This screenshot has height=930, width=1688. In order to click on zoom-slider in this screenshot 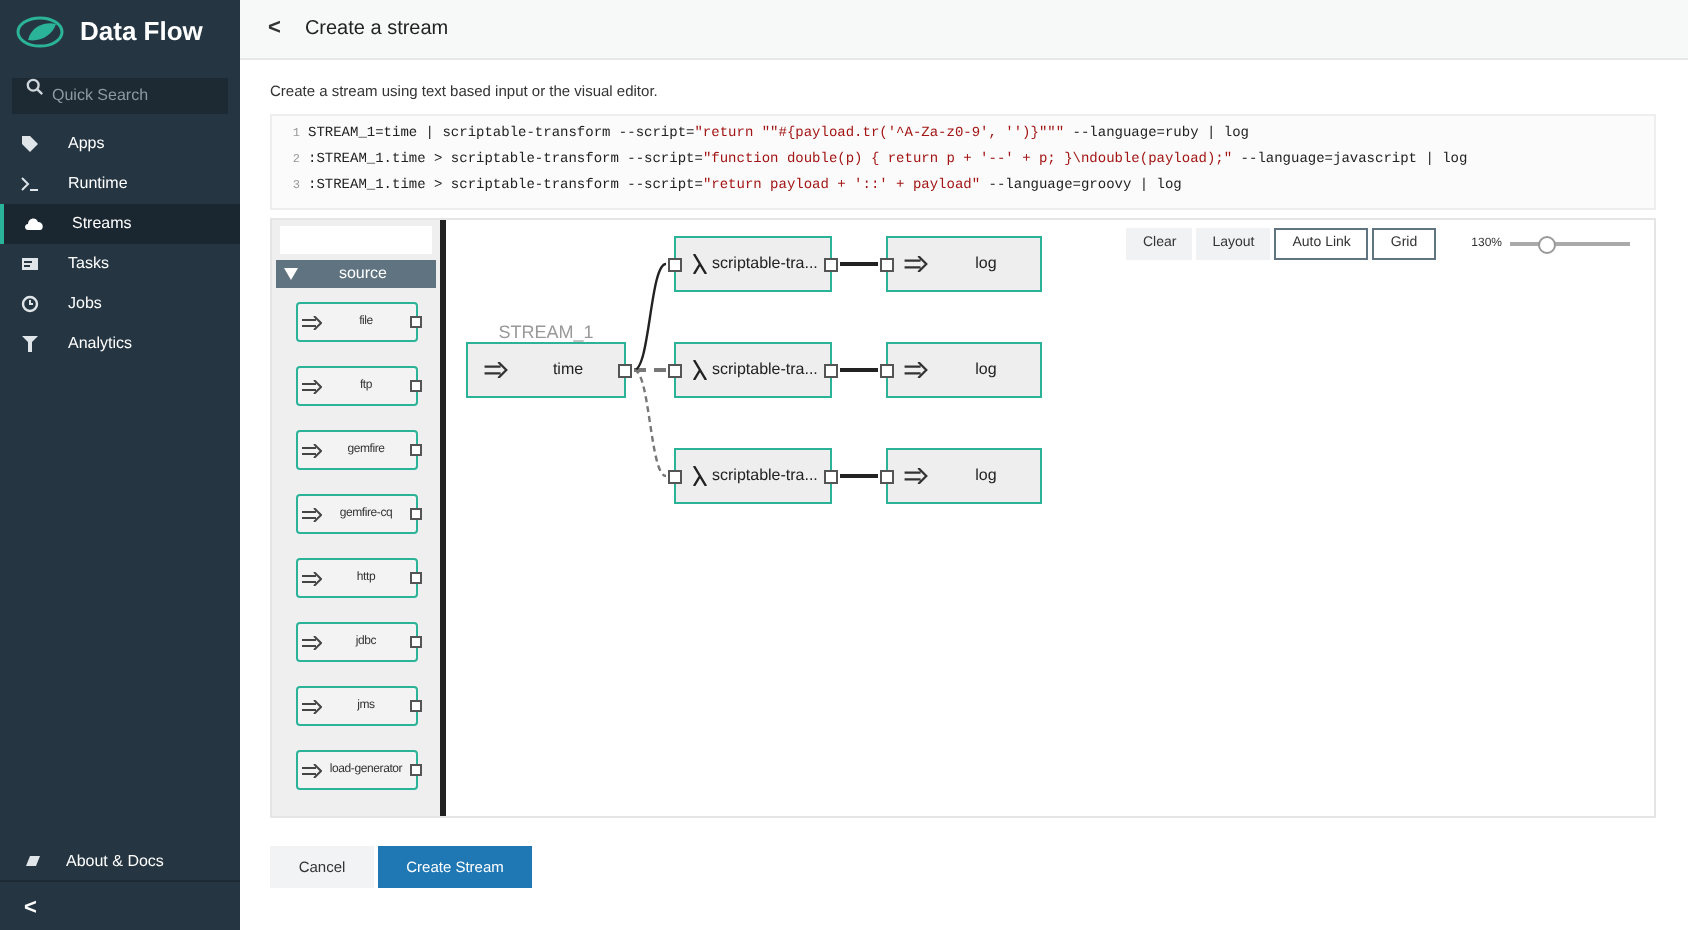, I will do `click(1570, 244)`.